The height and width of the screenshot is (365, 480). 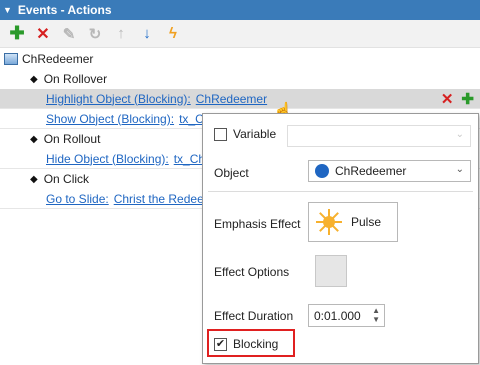 What do you see at coordinates (95, 34) in the screenshot?
I see `undo-icon: ↻` at bounding box center [95, 34].